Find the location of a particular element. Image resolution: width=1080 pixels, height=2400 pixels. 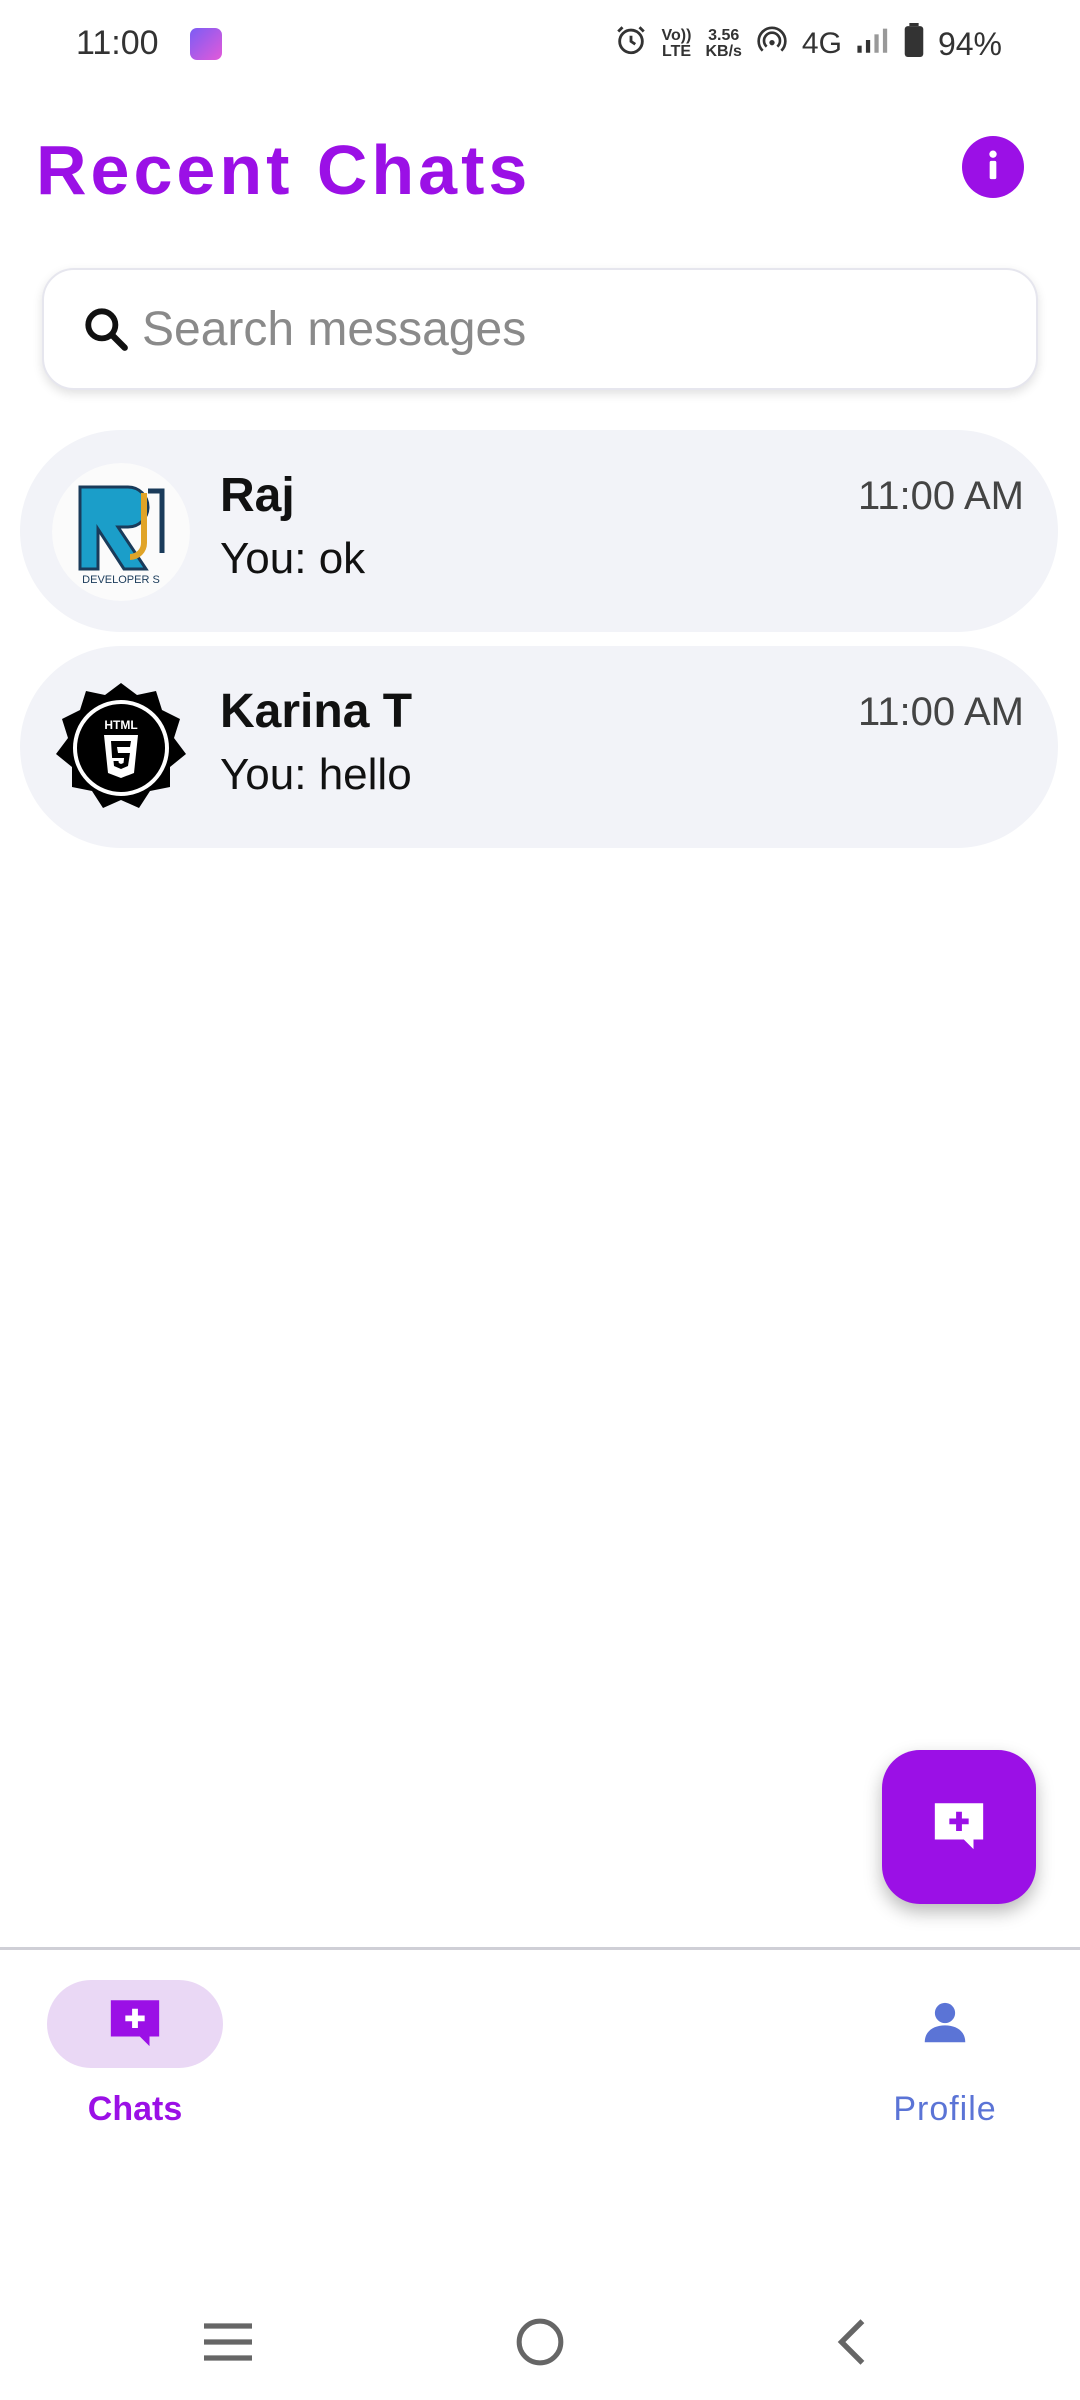

battery-percent: 94% is located at coordinates (969, 43).